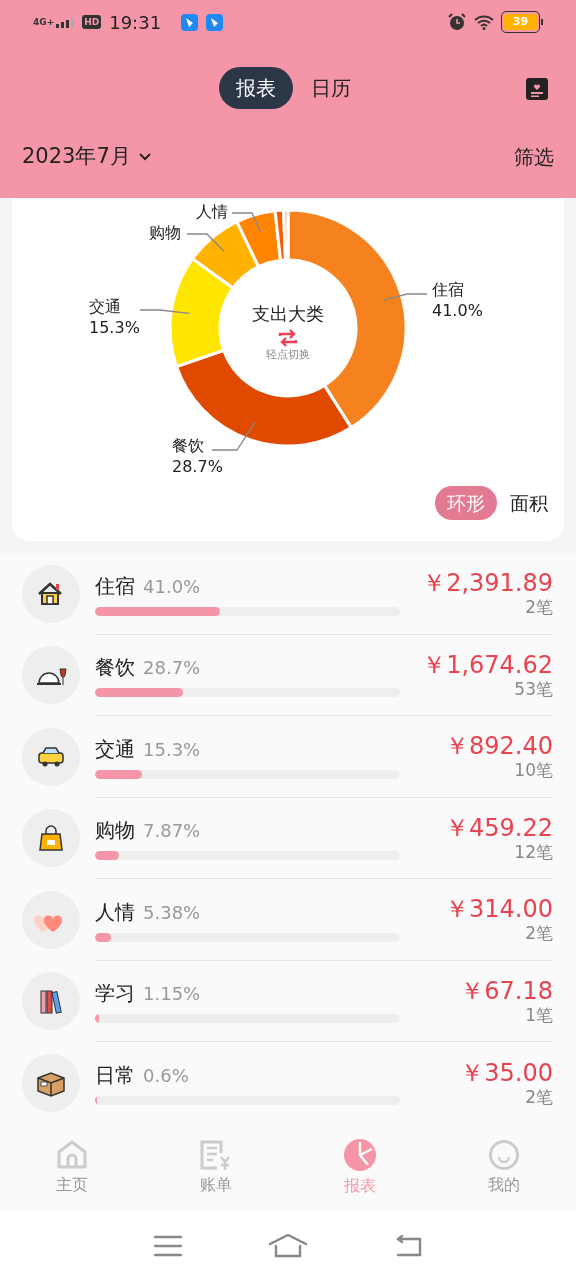 Image resolution: width=576 pixels, height=1280 pixels. What do you see at coordinates (506, 1072) in the screenshot?
I see `category-amount: ￥35.00` at bounding box center [506, 1072].